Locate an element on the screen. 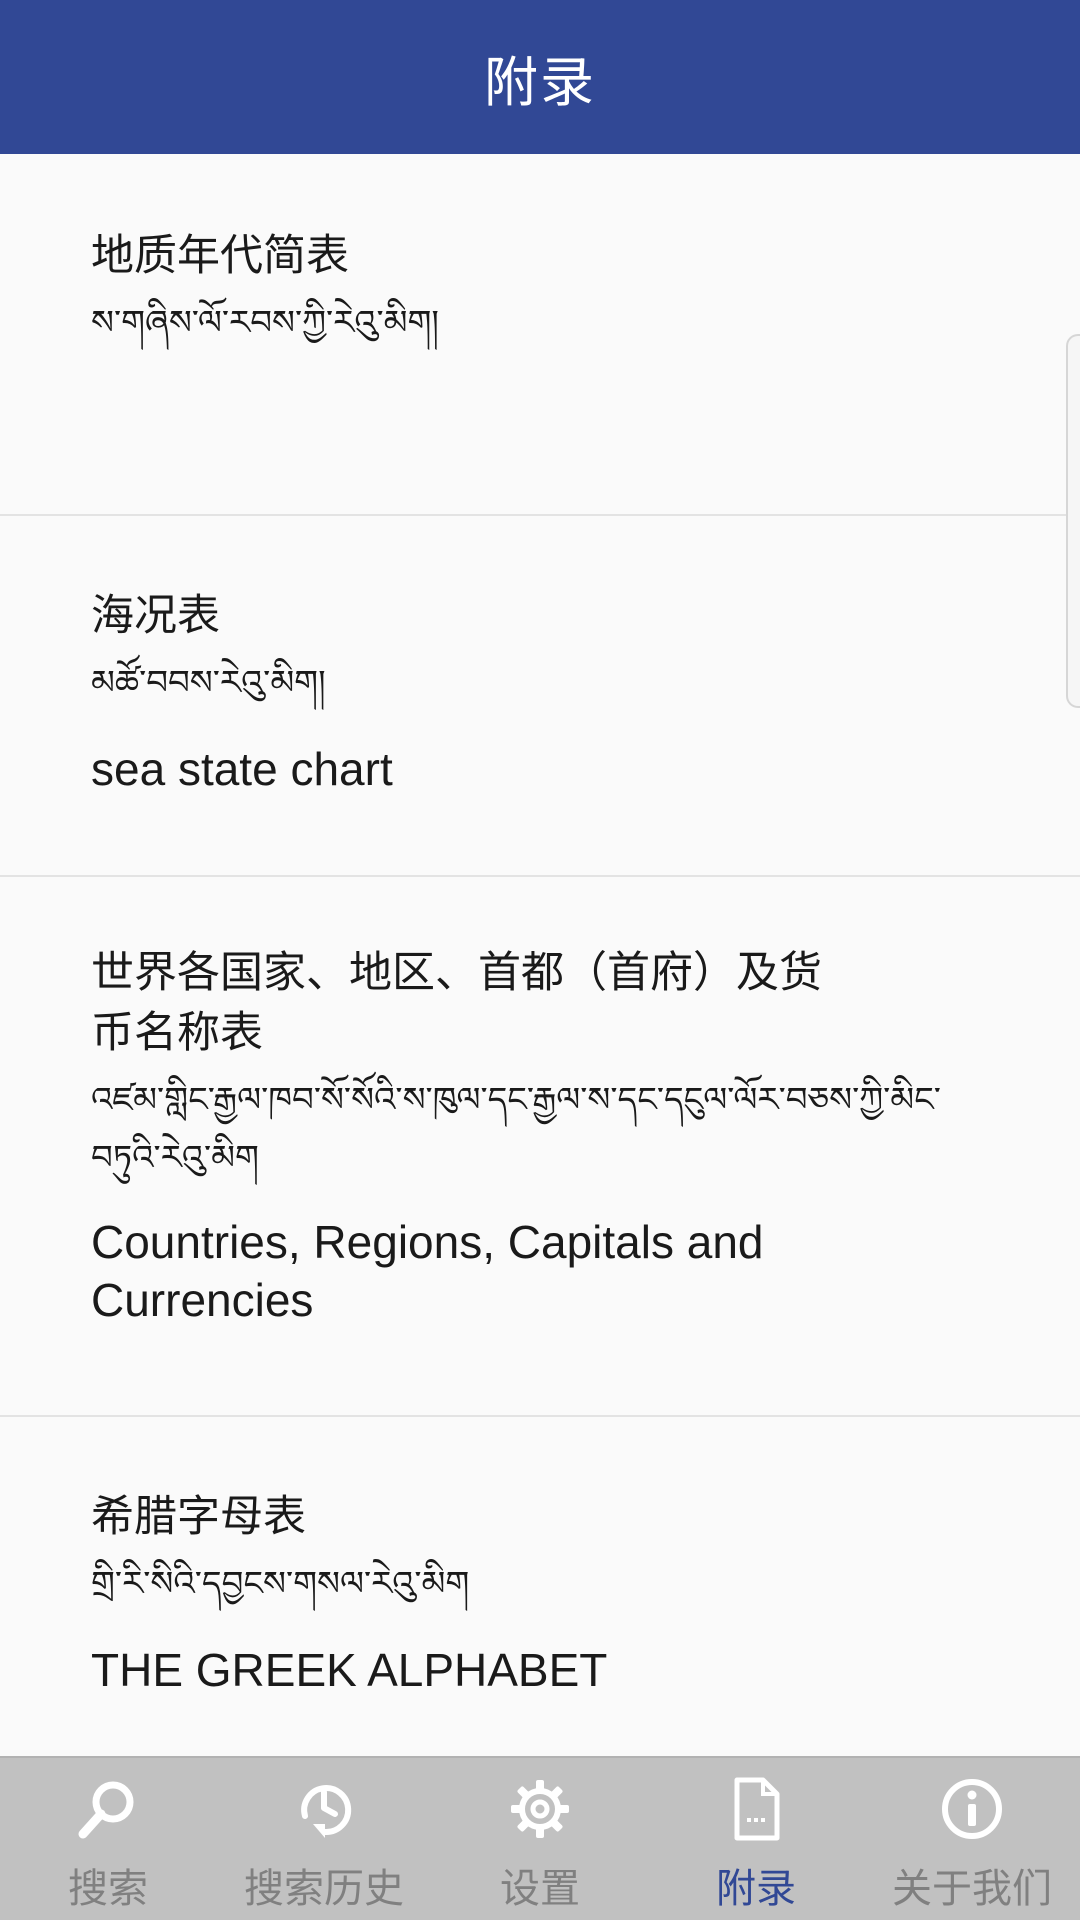 The width and height of the screenshot is (1080, 1920). entry-chinese-title: 海况表 is located at coordinates (155, 616).